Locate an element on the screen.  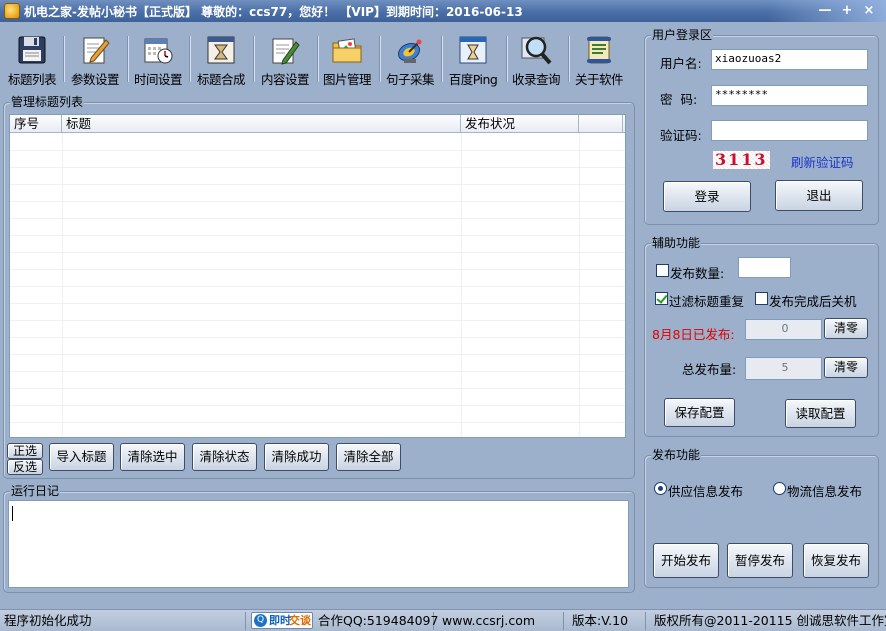
close-icon: × is located at coordinates (869, 11).